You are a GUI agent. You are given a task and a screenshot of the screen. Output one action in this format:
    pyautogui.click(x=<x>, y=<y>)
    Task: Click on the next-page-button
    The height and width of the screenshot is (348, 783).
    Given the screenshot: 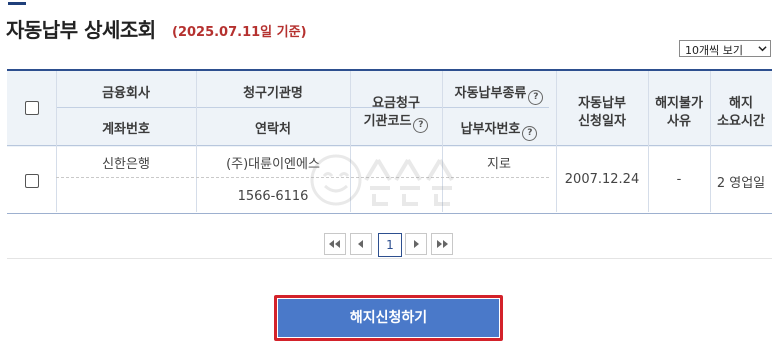 What is the action you would take?
    pyautogui.click(x=416, y=244)
    